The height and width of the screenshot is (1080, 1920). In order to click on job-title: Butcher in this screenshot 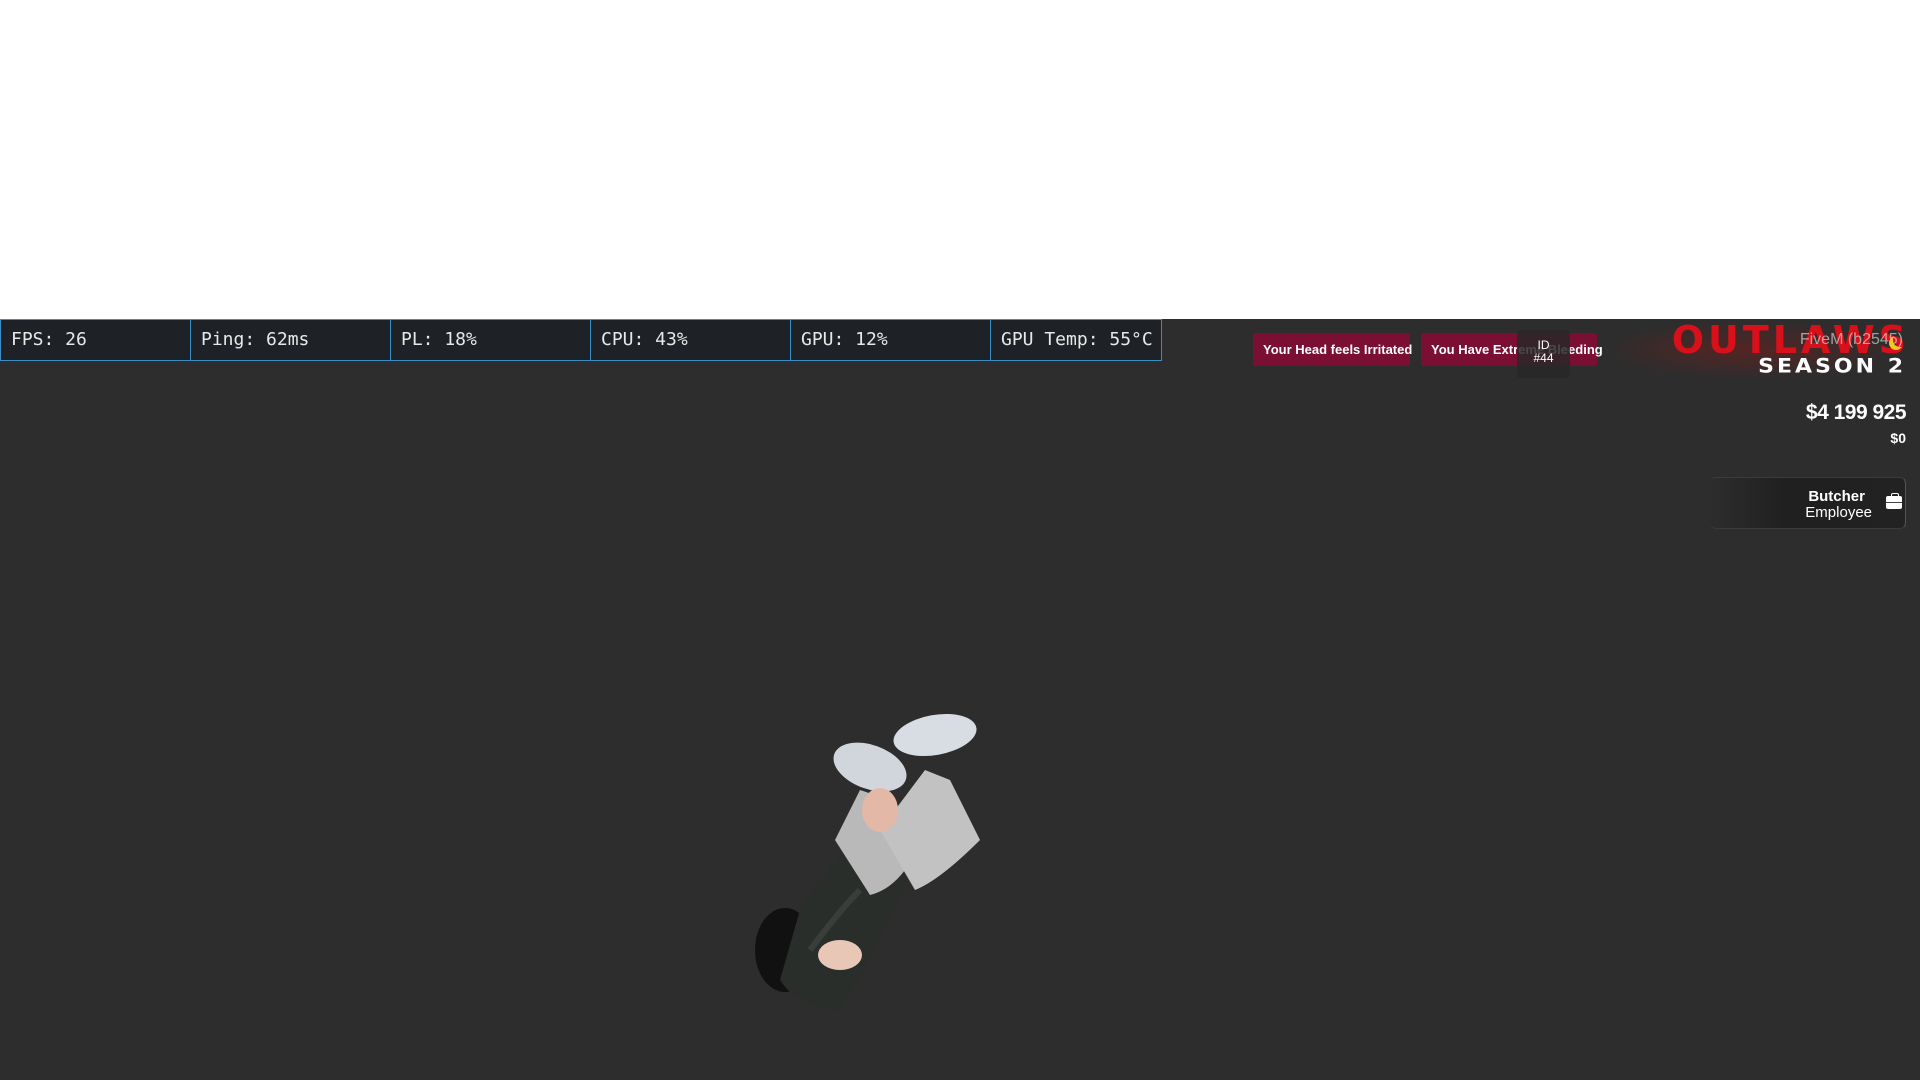, I will do `click(1836, 496)`.